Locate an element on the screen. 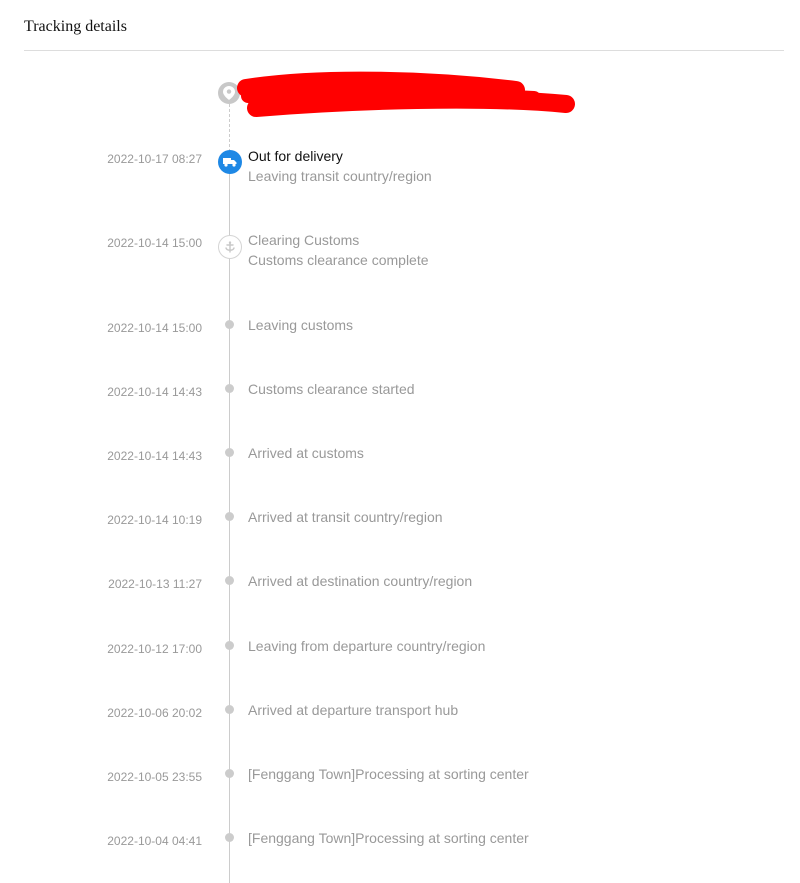 The width and height of the screenshot is (800, 883). event-timestamp: 2022-10-04 04:41 is located at coordinates (154, 841).